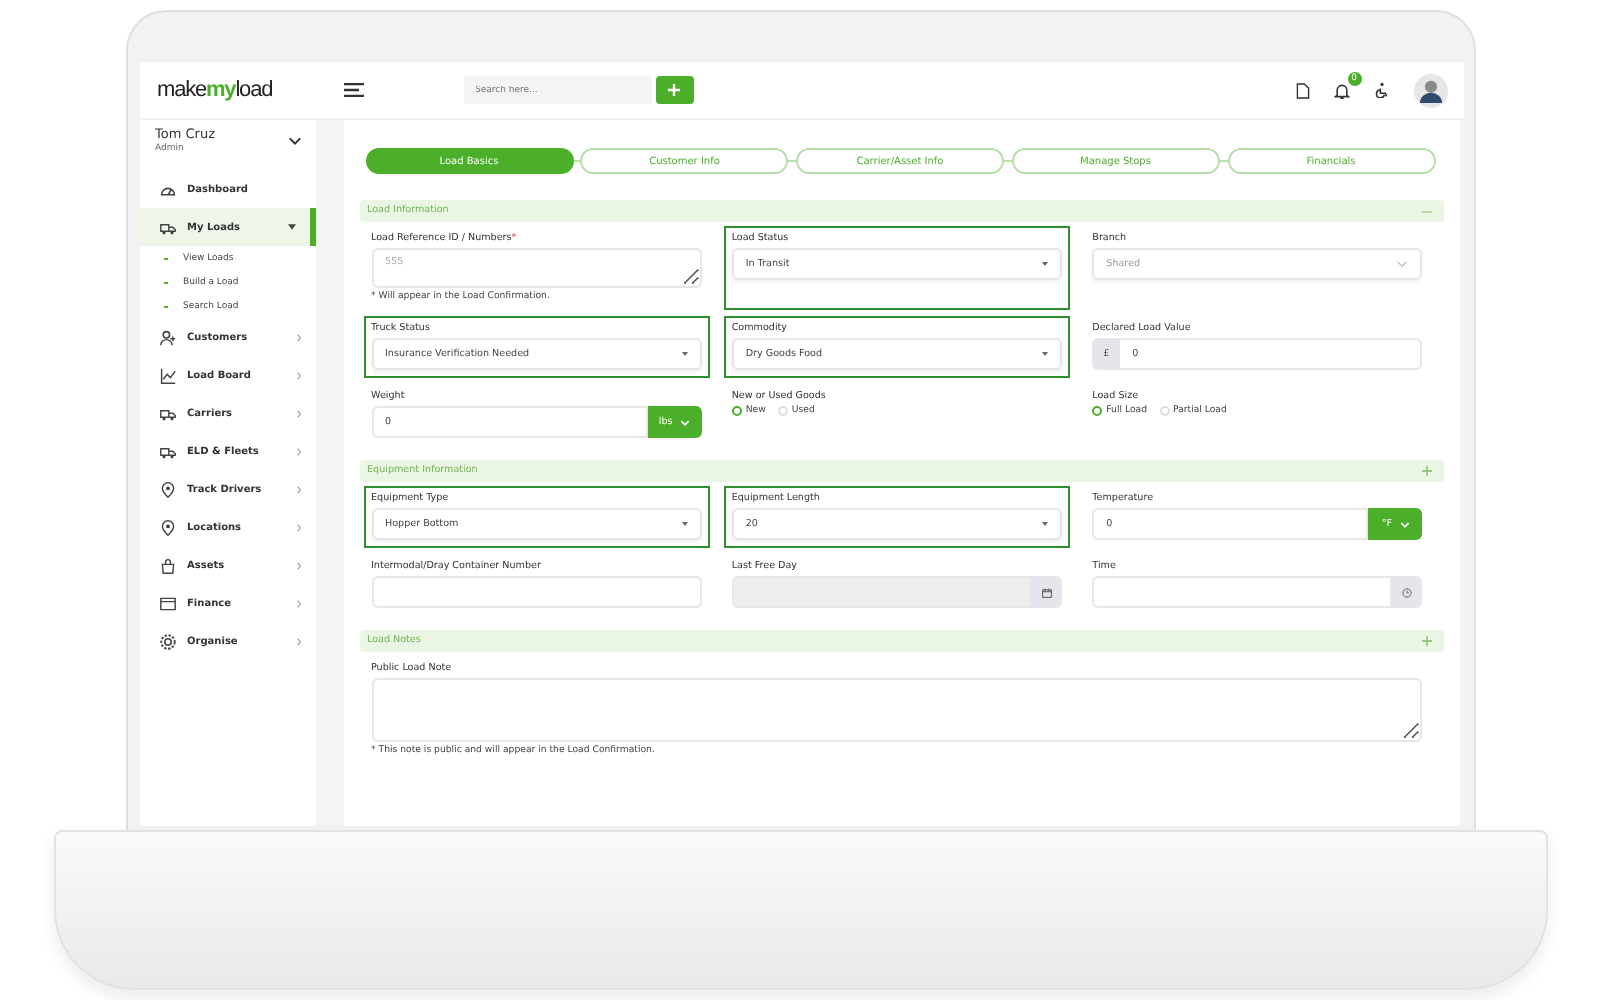  What do you see at coordinates (167, 641) in the screenshot?
I see `gear-icon` at bounding box center [167, 641].